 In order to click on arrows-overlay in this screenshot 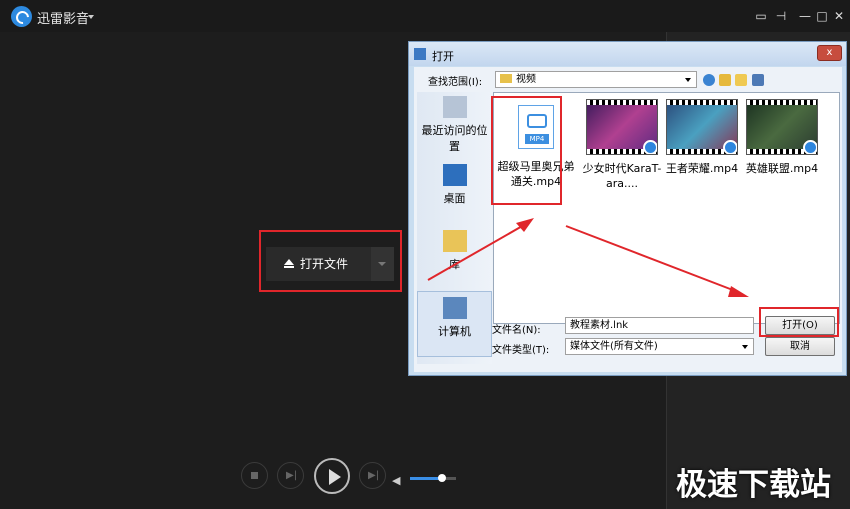, I will do `click(588, 257)`.